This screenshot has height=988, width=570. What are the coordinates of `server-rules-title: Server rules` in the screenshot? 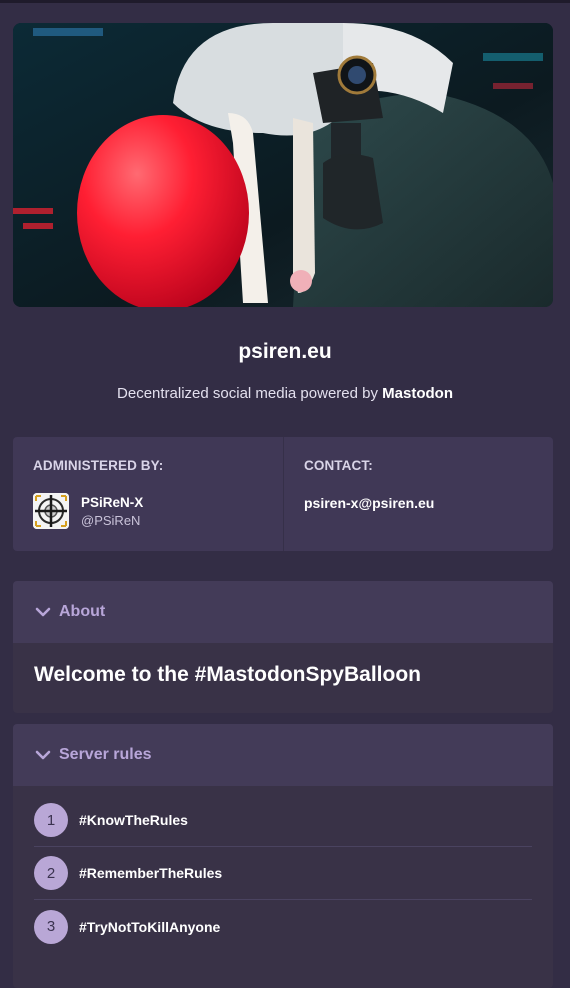 It's located at (105, 754).